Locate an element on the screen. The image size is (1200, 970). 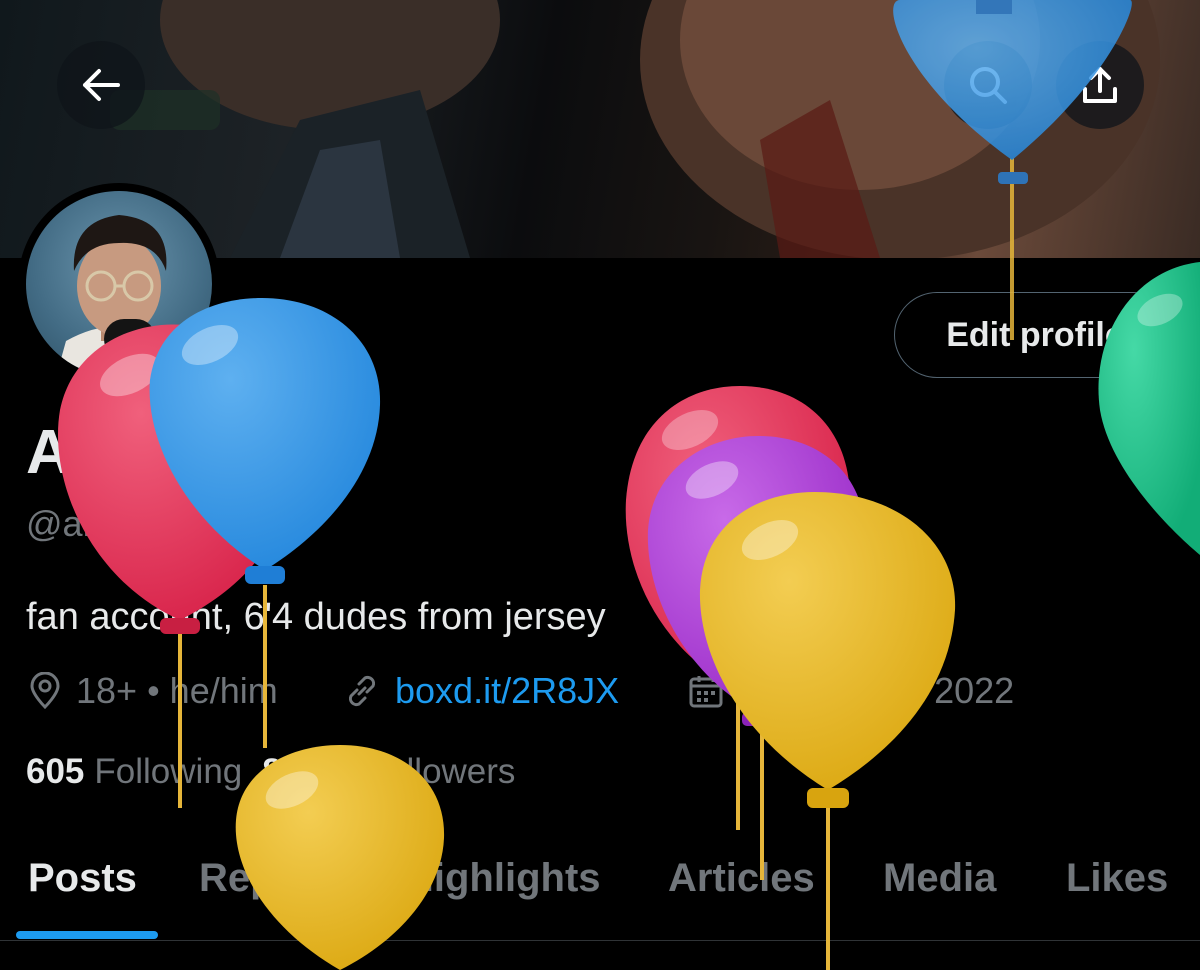
following-stat: 605 Following is located at coordinates (134, 772).